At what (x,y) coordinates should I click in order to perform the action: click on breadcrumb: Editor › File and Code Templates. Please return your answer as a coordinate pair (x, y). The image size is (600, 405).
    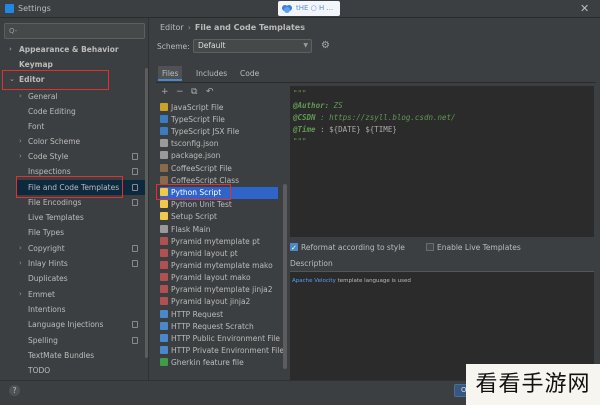
    Looking at the image, I should click on (232, 27).